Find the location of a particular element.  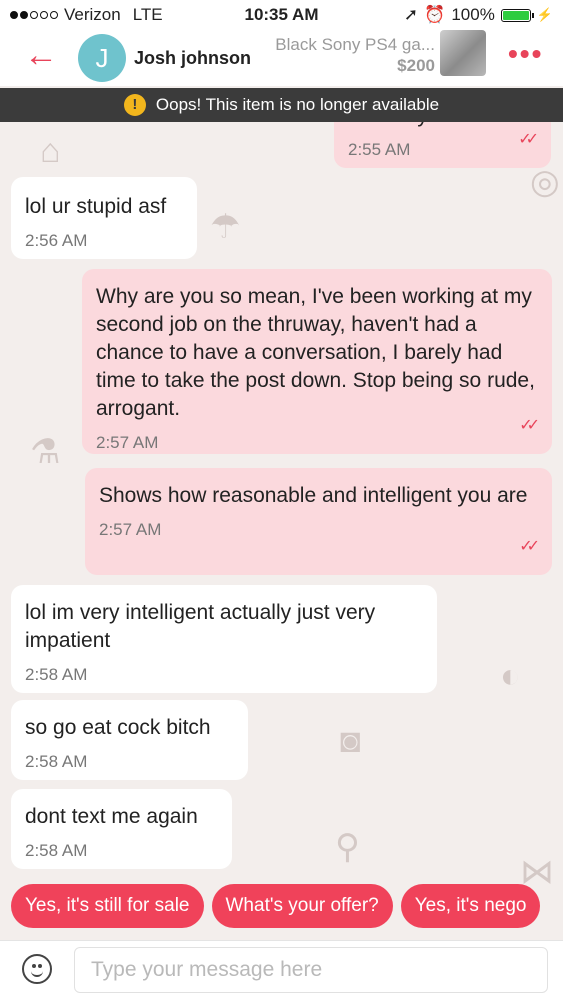

message-text: dont text me again is located at coordinates (111, 816).